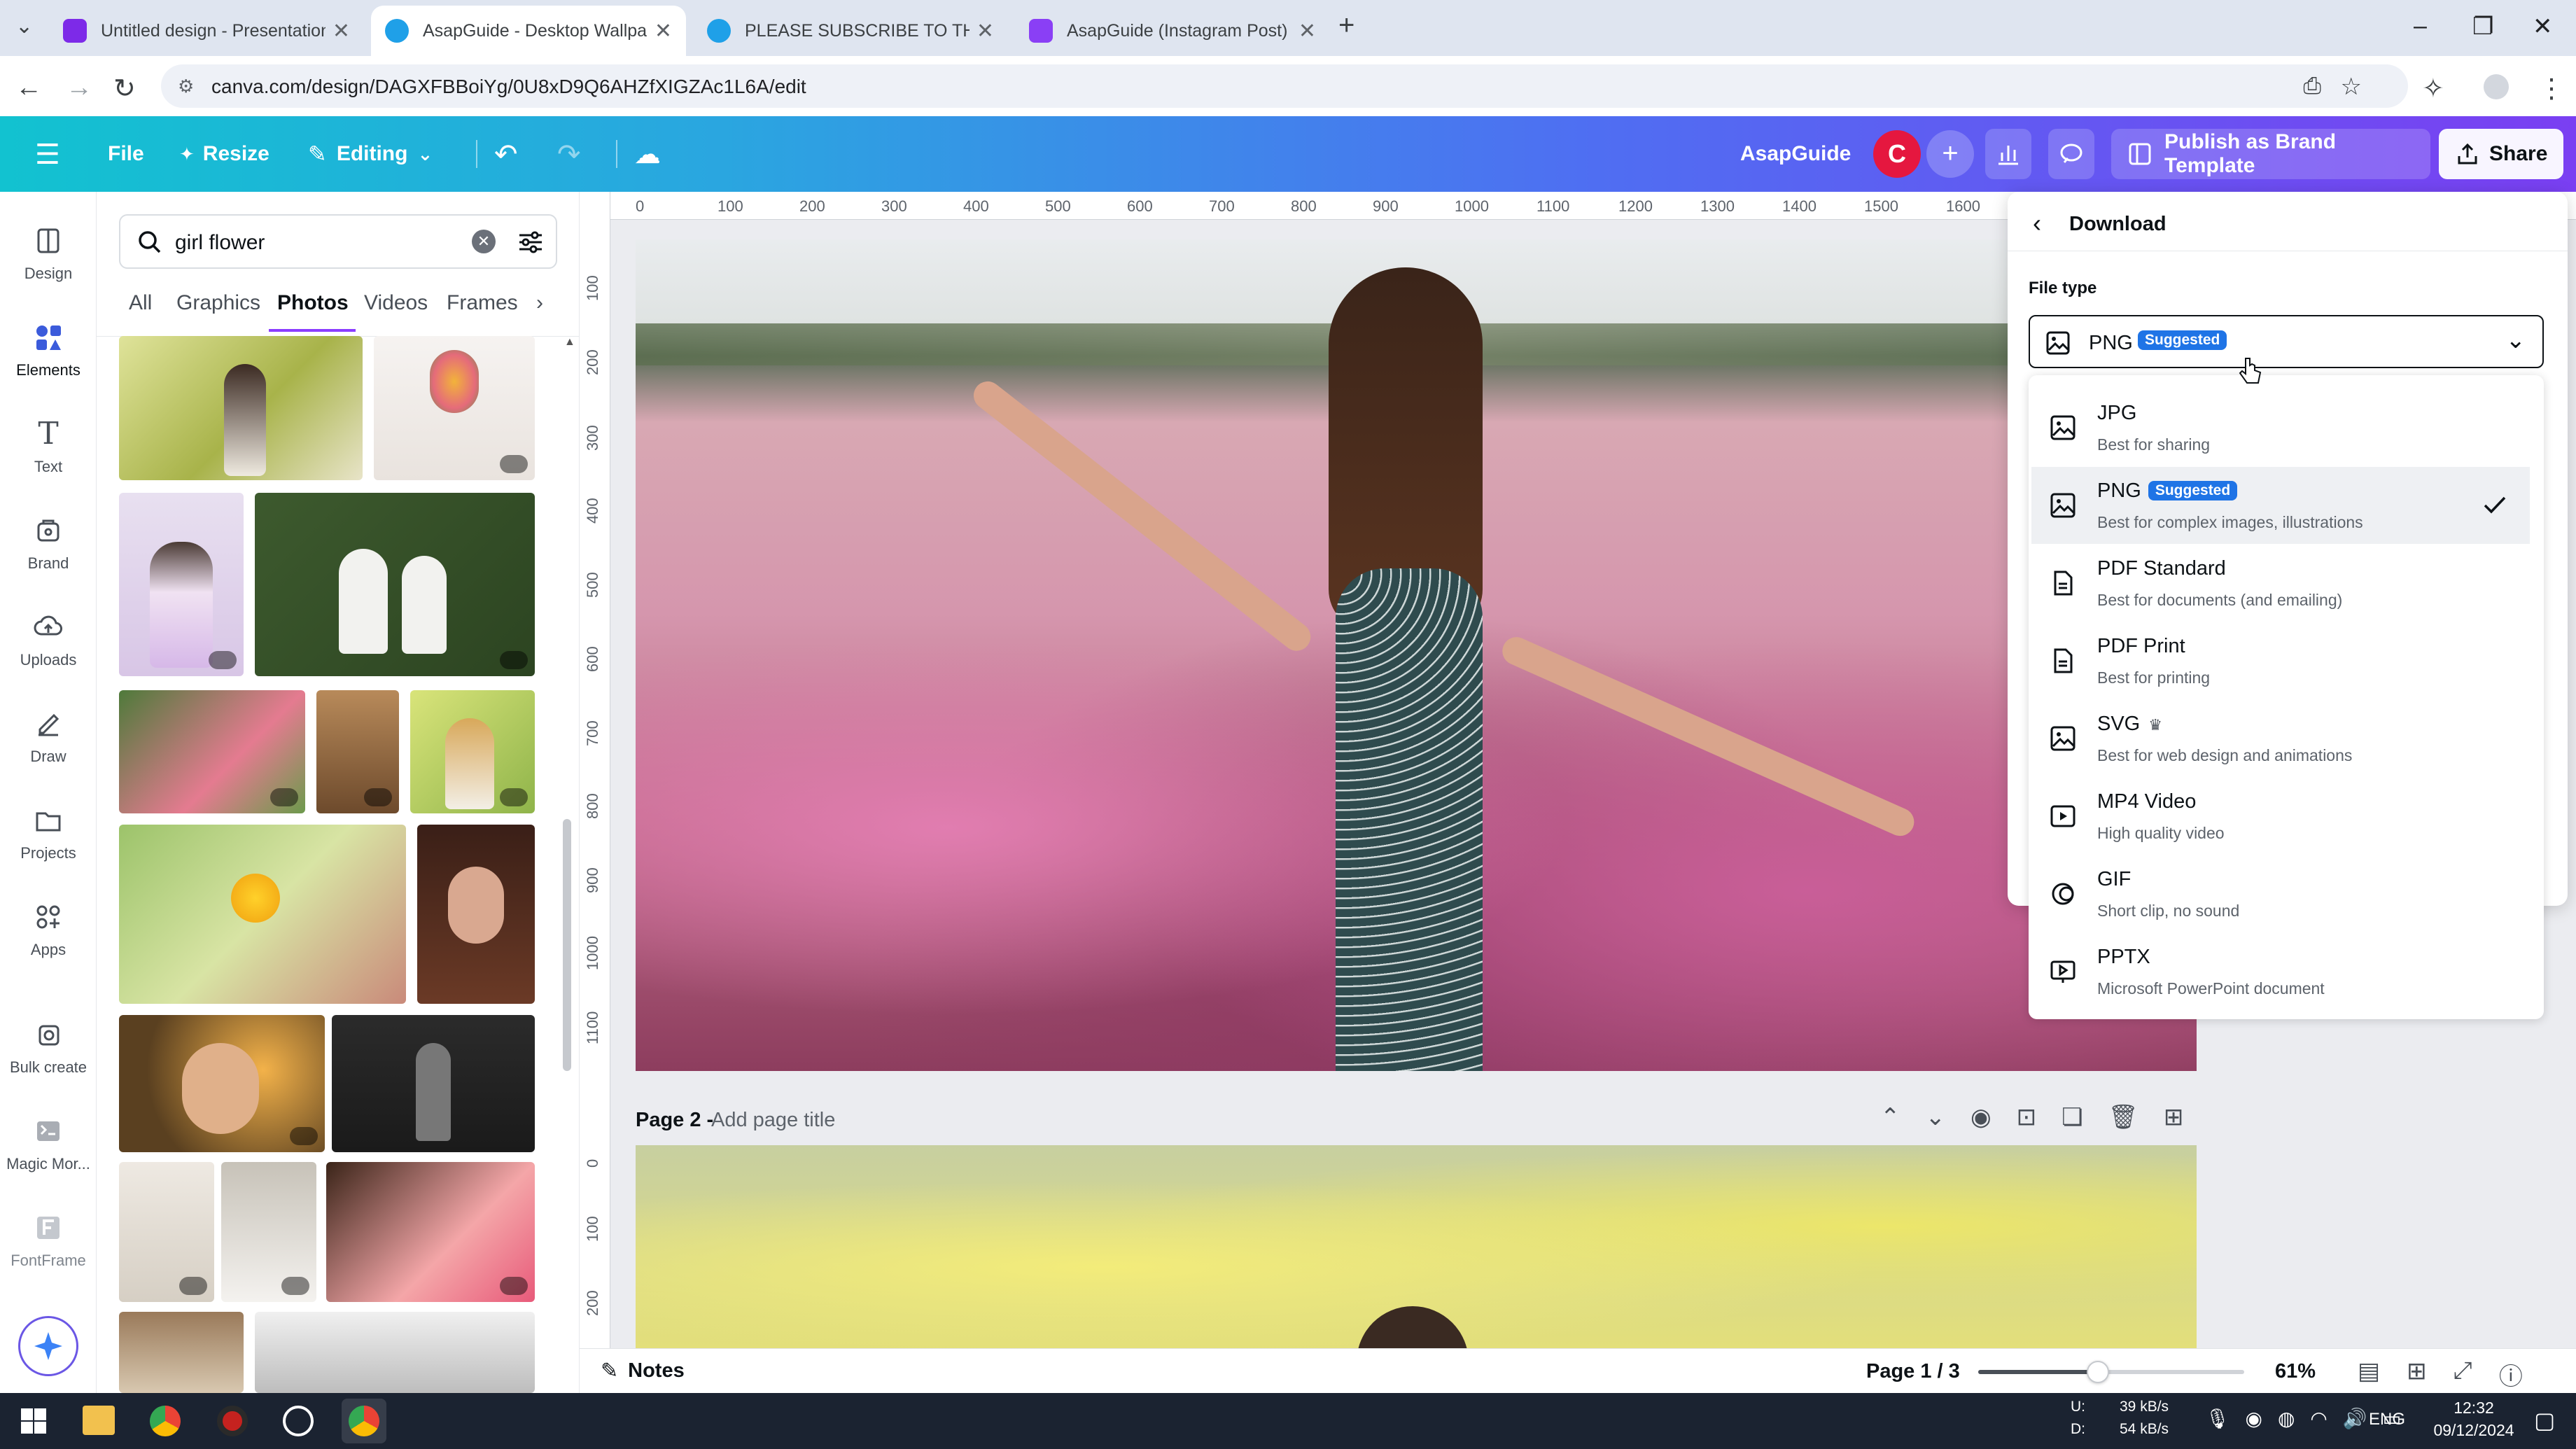 The height and width of the screenshot is (1449, 2576). Describe the element at coordinates (2280, 660) in the screenshot. I see `option-pdf-print: PDF Print Best for printing` at that location.